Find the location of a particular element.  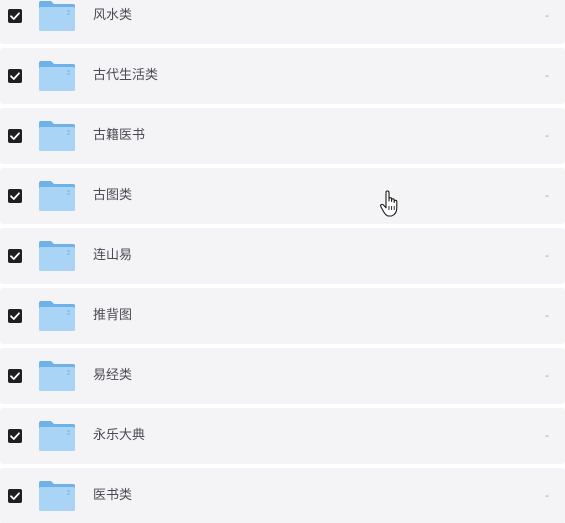

folder-name: 风水类 is located at coordinates (112, 22).